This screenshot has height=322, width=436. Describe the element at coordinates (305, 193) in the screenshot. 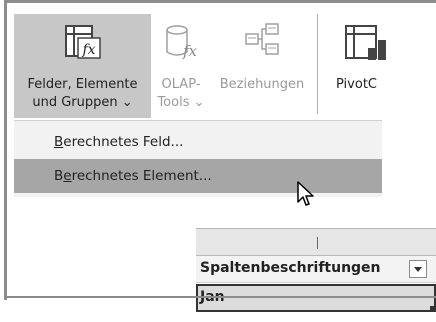

I see `mouse-pointer-icon` at that location.